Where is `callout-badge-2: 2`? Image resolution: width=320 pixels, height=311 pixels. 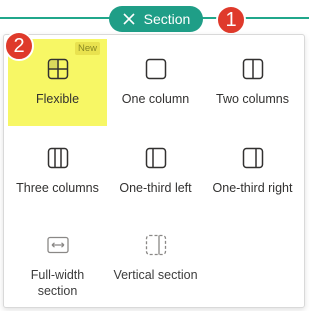 callout-badge-2: 2 is located at coordinates (19, 46).